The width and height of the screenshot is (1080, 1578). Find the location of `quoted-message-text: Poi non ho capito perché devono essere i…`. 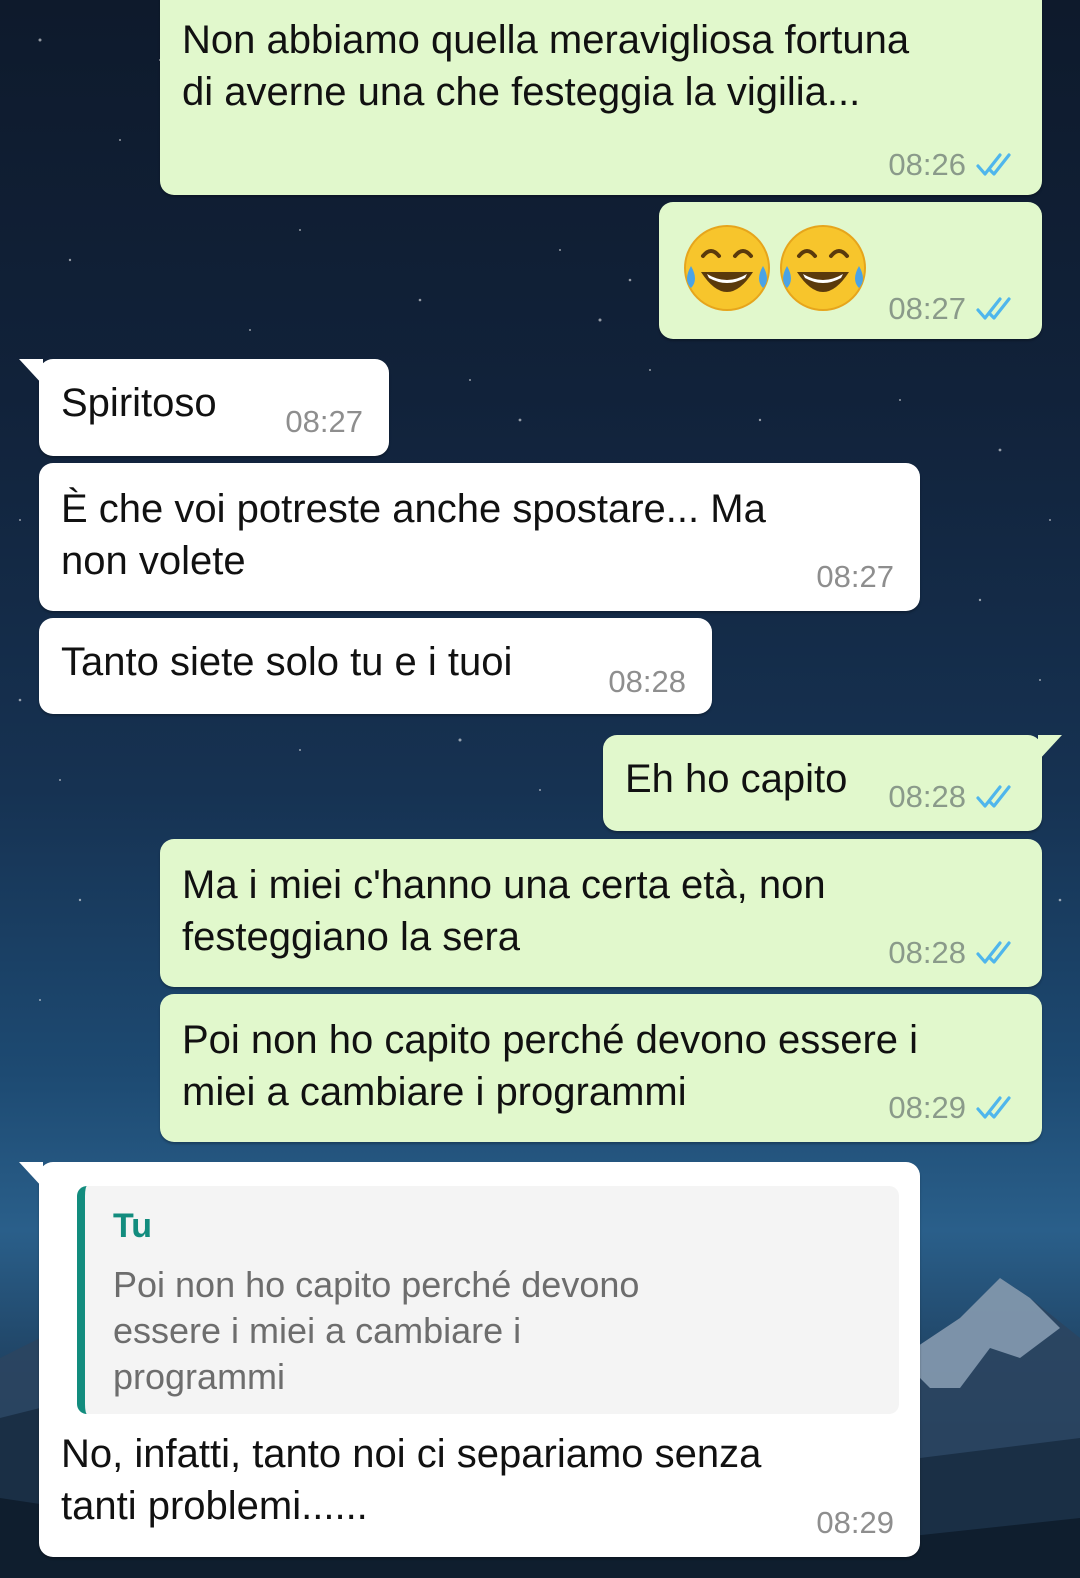

quoted-message-text: Poi non ho capito perché devono essere i… is located at coordinates (376, 1330).